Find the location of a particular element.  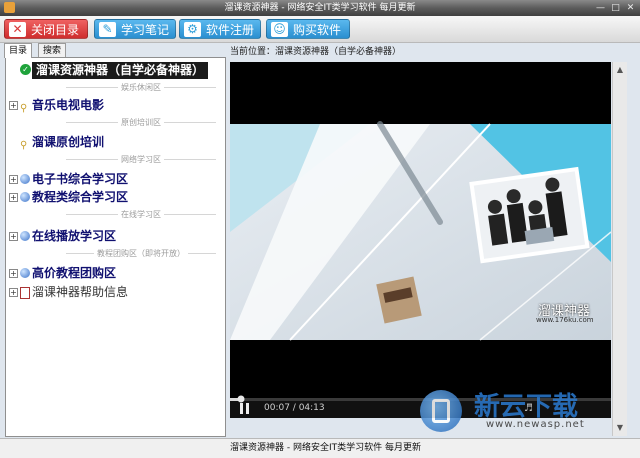

tree-root-label: 溜课资源神器（自学必备神器） is located at coordinates (120, 70).